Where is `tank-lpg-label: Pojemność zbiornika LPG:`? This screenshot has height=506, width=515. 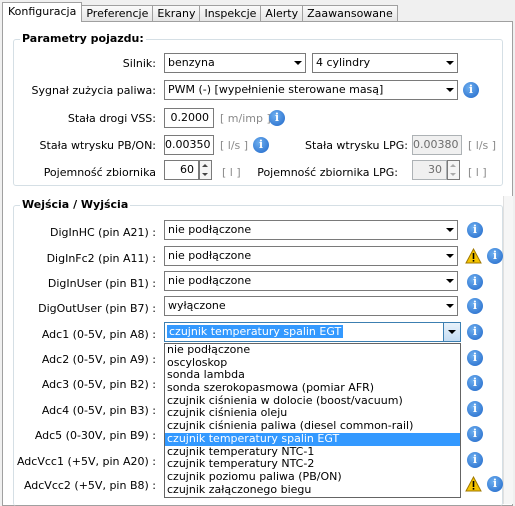 tank-lpg-label: Pojemność zbiornika LPG: is located at coordinates (327, 172).